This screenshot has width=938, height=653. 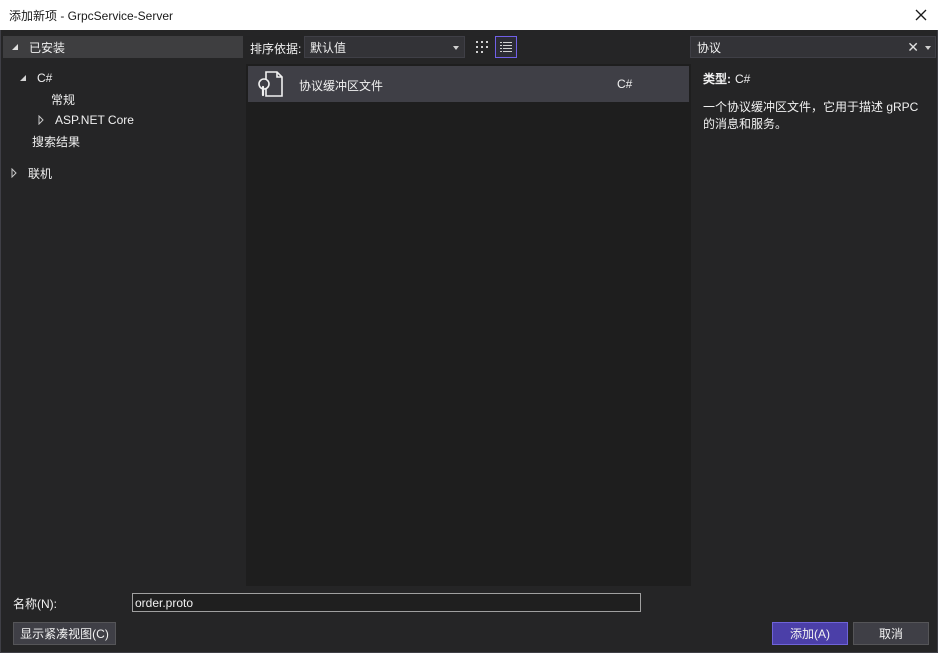 I want to click on tree-item-search-results: 搜索结果, so click(x=56, y=141).